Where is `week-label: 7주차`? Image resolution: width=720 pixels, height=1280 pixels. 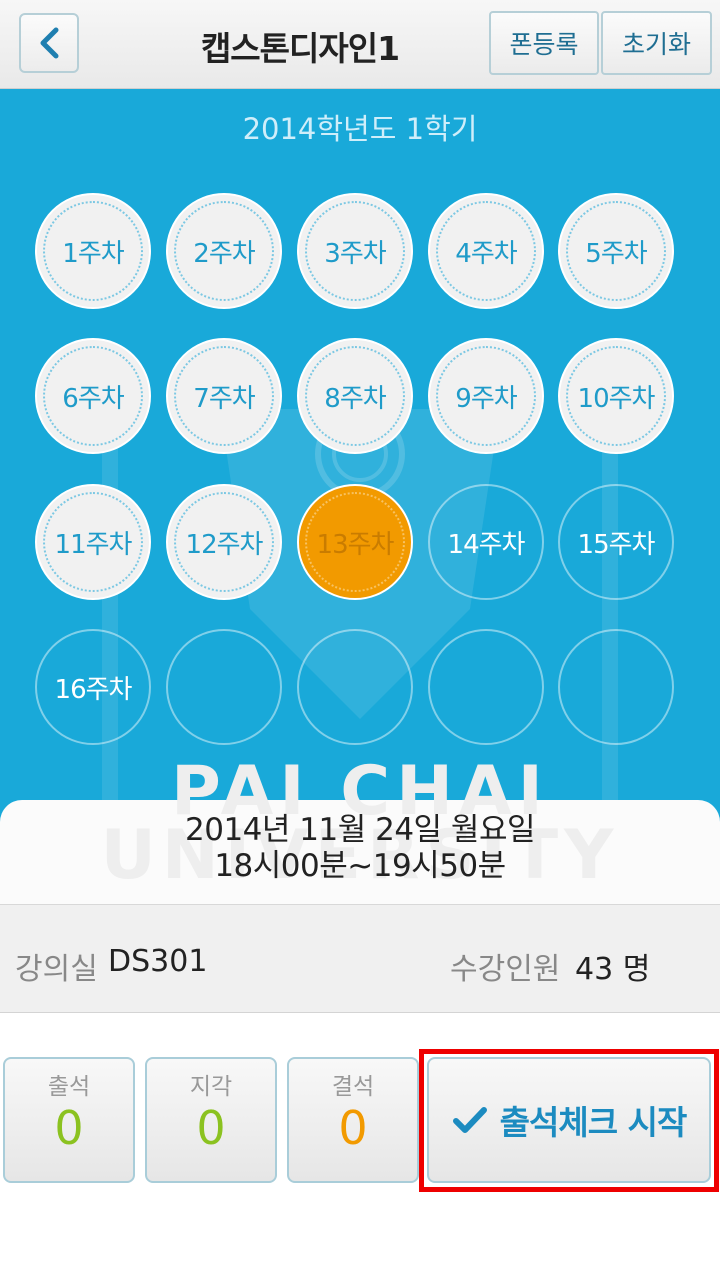
week-label: 7주차 is located at coordinates (224, 398).